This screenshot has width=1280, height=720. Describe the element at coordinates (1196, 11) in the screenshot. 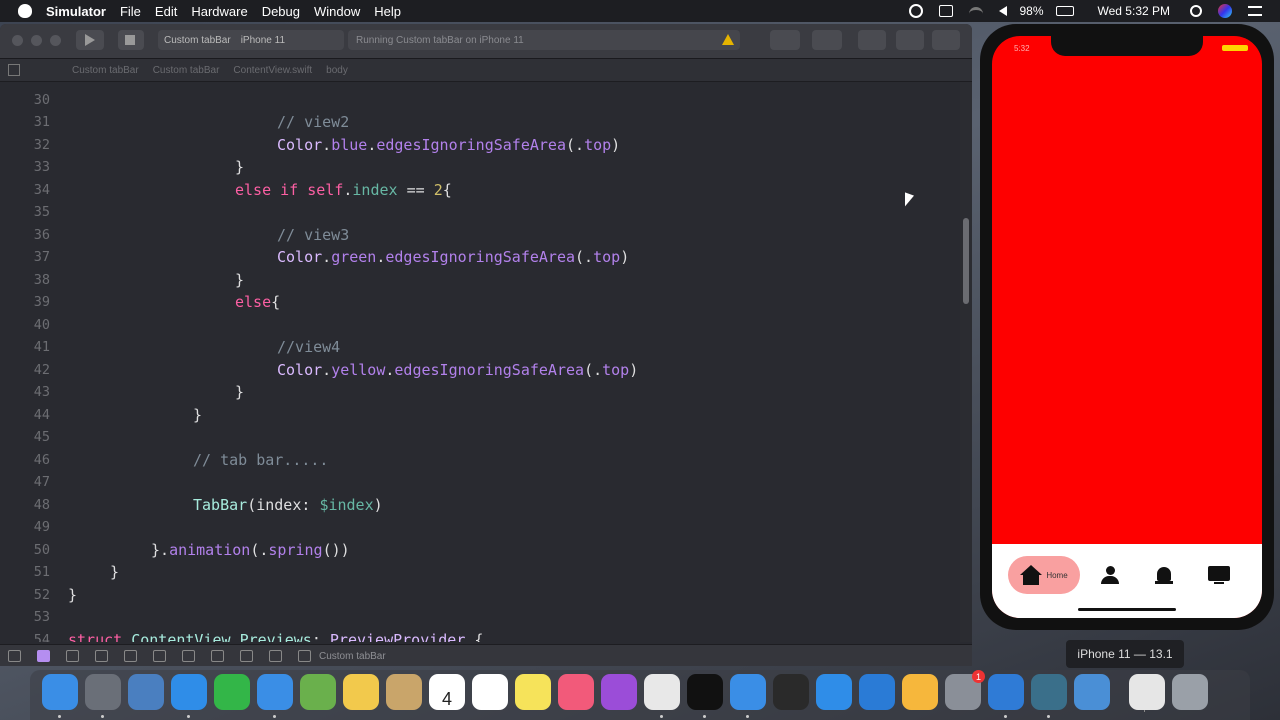

I see `spotlight-icon` at that location.